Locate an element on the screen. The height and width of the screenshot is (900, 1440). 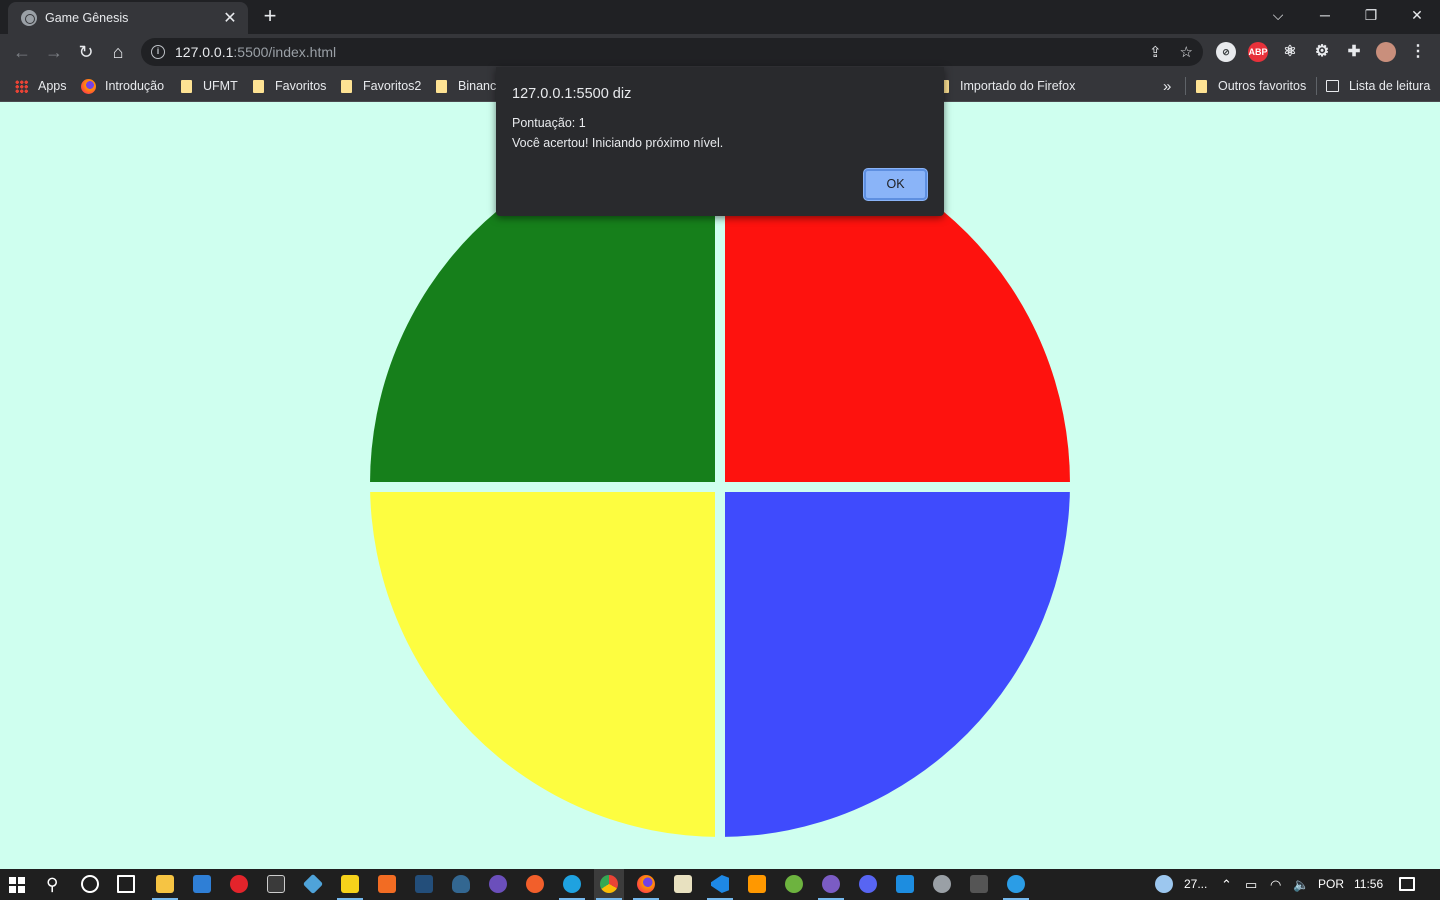
adblock-icon: ABP is located at coordinates (1258, 52).